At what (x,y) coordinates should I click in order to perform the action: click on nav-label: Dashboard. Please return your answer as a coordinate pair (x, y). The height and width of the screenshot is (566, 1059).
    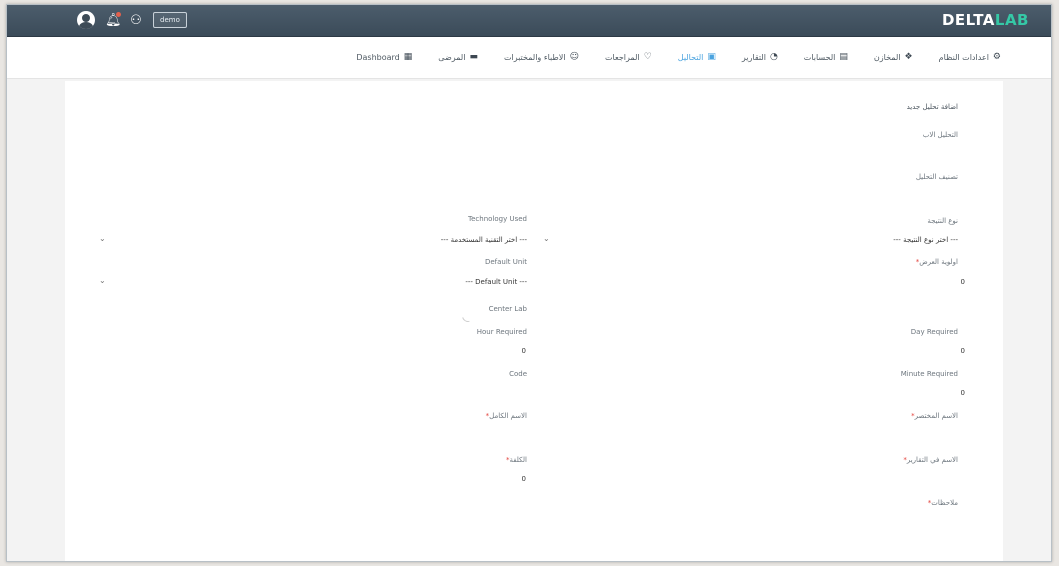
    Looking at the image, I should click on (378, 57).